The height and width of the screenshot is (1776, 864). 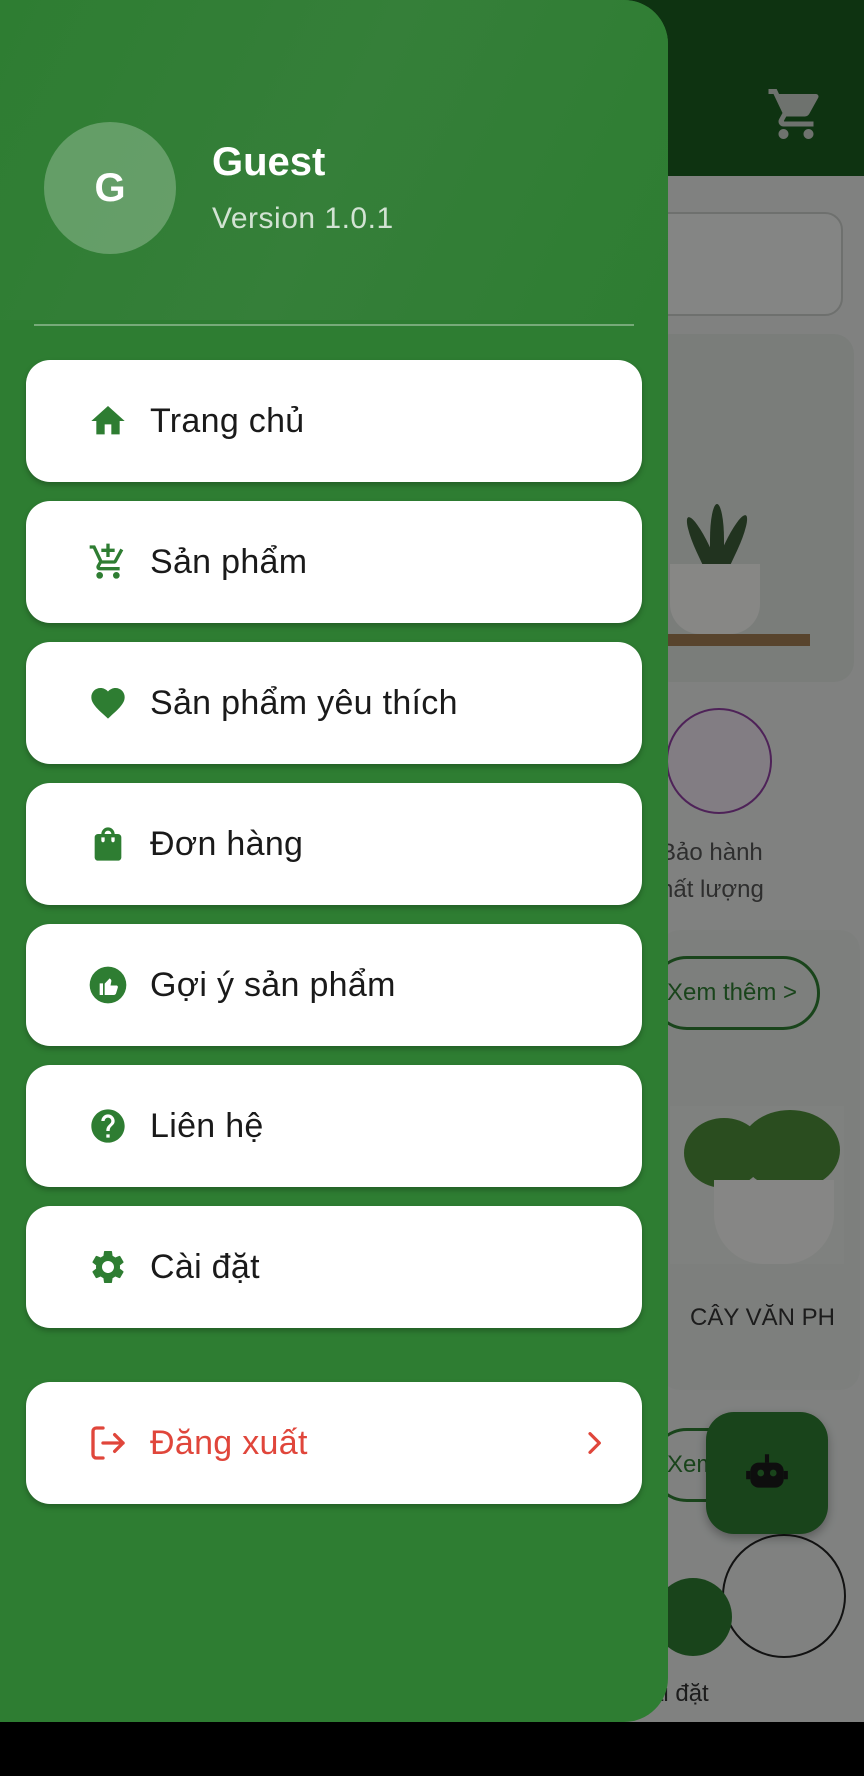 I want to click on shopping-cart-icon, so click(x=106, y=561).